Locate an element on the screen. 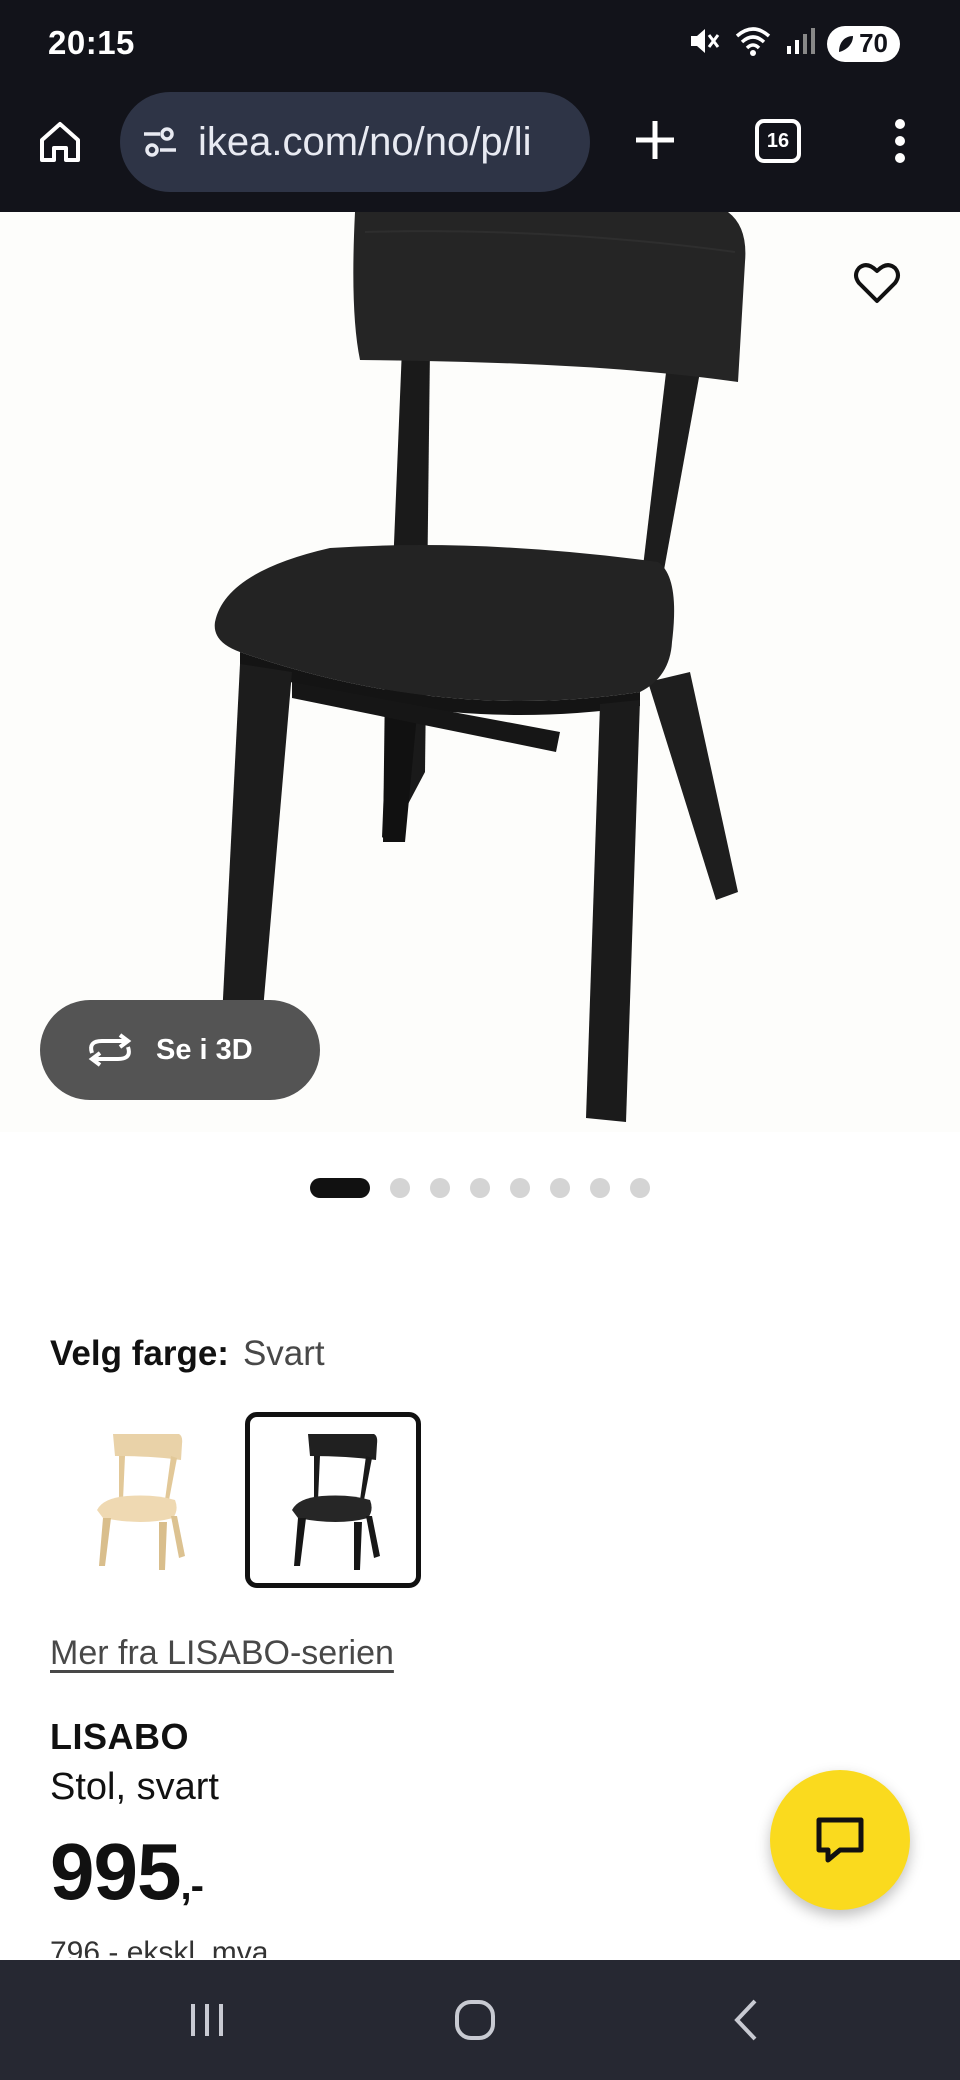 The width and height of the screenshot is (960, 2080). more-menu-icon is located at coordinates (900, 141).